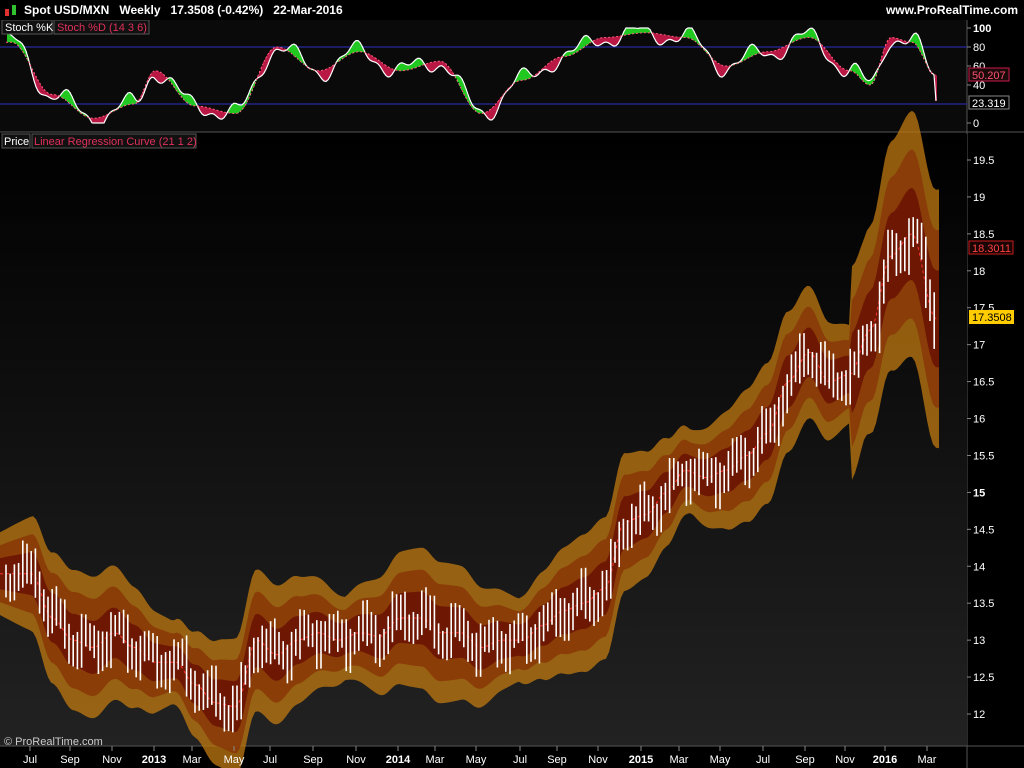 This screenshot has width=1024, height=768. I want to click on price-tick-label: 12, so click(979, 715).